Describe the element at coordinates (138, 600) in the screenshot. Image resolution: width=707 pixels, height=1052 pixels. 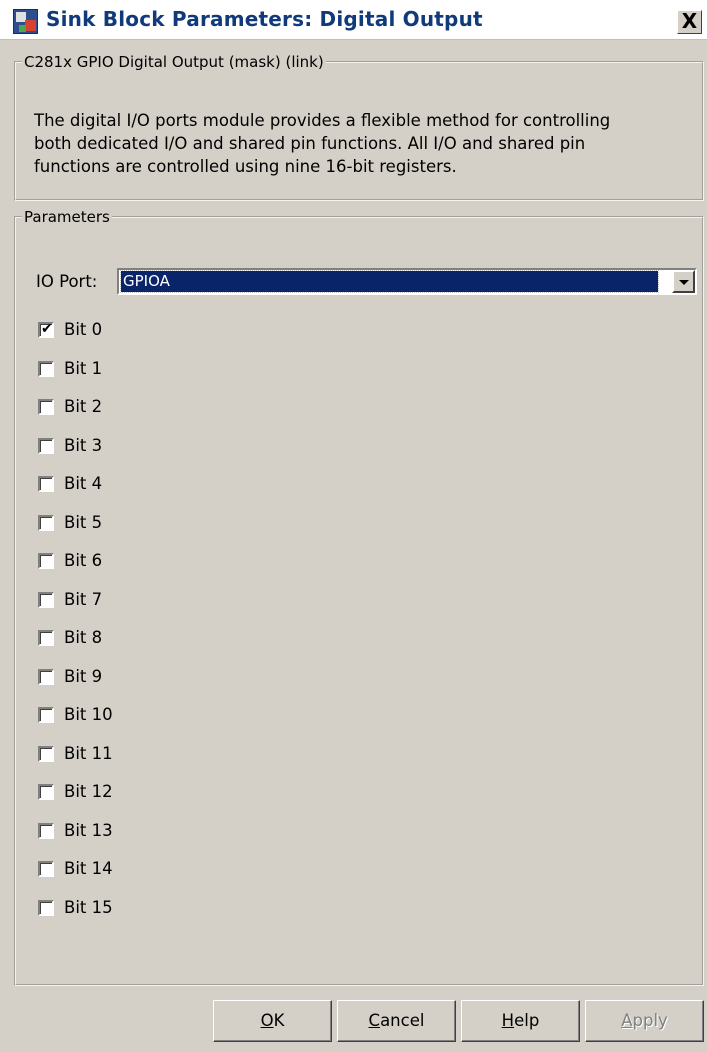
I see `bit-7-row: Bit 7` at that location.